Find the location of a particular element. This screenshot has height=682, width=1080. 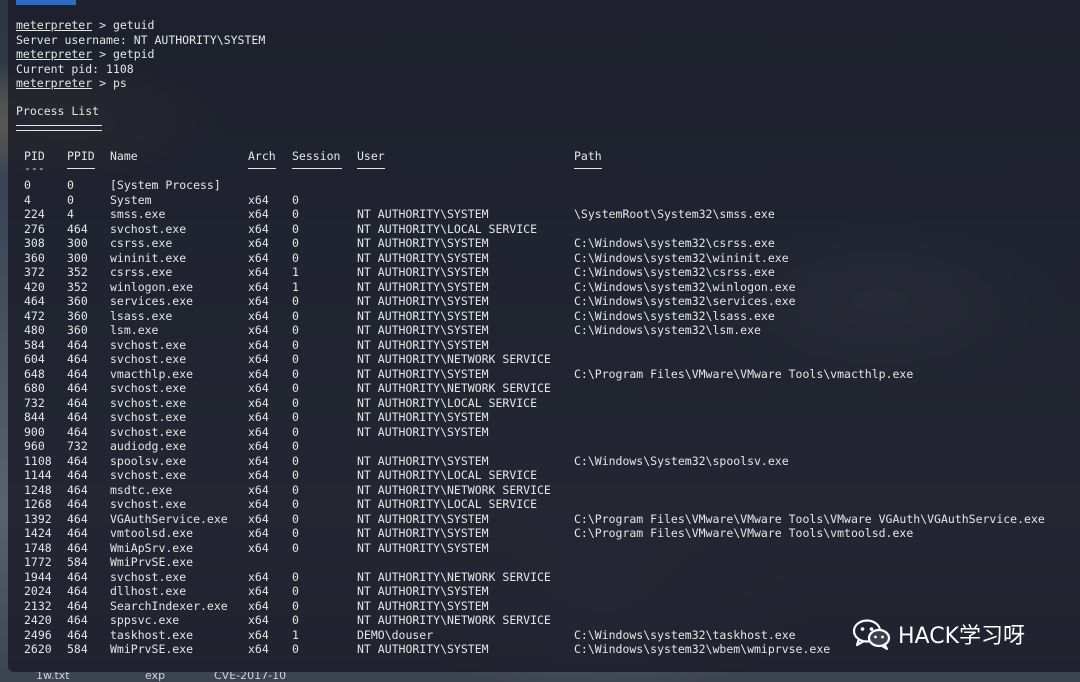

session-text: > ps is located at coordinates (109, 83).